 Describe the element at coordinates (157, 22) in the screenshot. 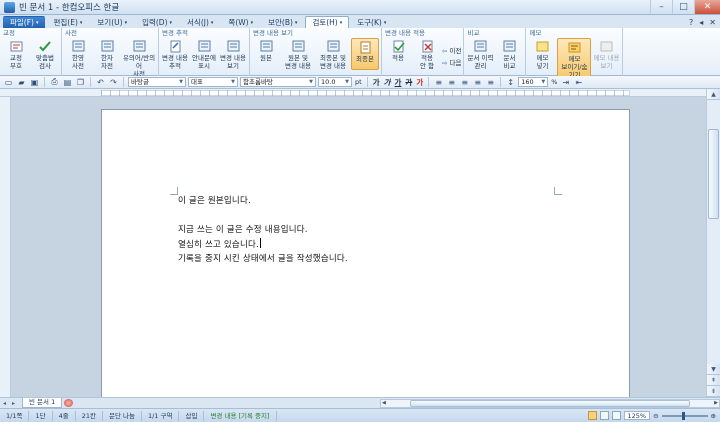

I see `menu-tab: 입력(D) ▾` at that location.